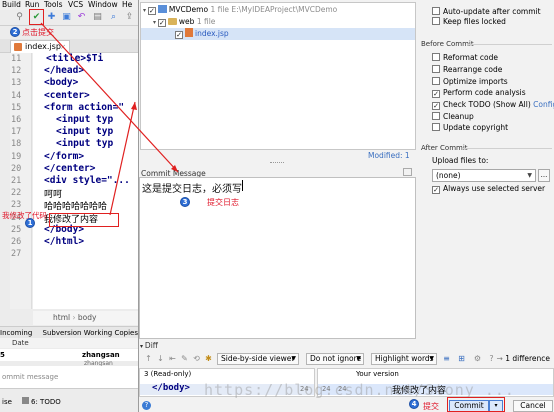 The height and width of the screenshot is (412, 554). What do you see at coordinates (436, 106) in the screenshot?
I see `check-todo-checkbox: ✓` at bounding box center [436, 106].